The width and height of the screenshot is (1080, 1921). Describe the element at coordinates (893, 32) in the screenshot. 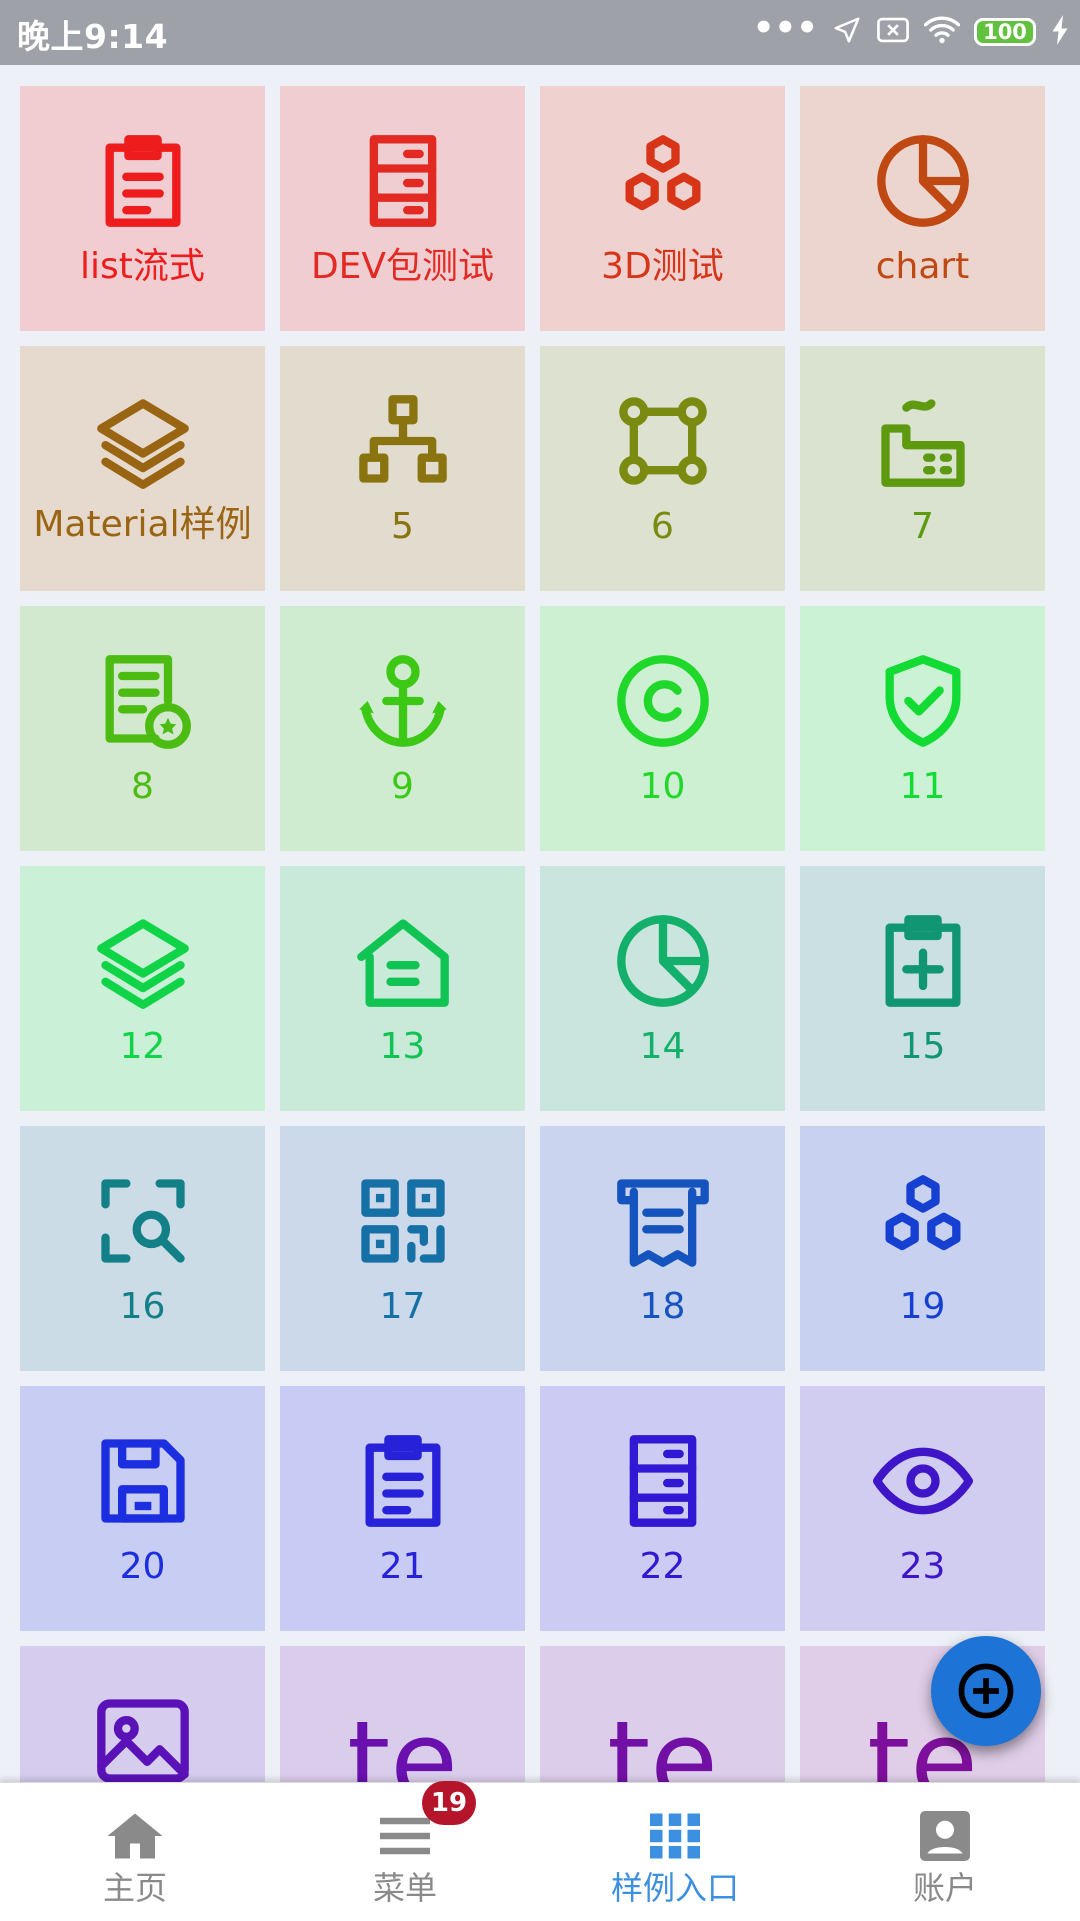

I see `no-sim-icon` at that location.